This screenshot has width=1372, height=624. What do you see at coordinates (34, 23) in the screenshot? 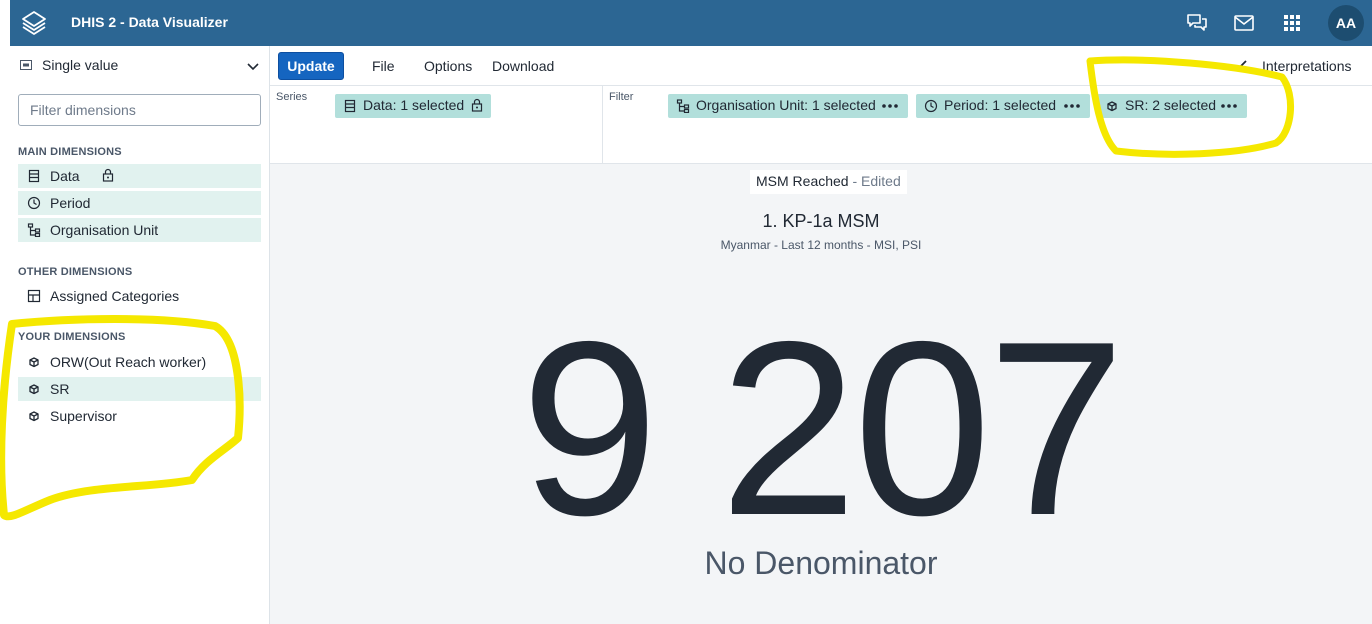
I see `dhis2-logo-icon` at bounding box center [34, 23].